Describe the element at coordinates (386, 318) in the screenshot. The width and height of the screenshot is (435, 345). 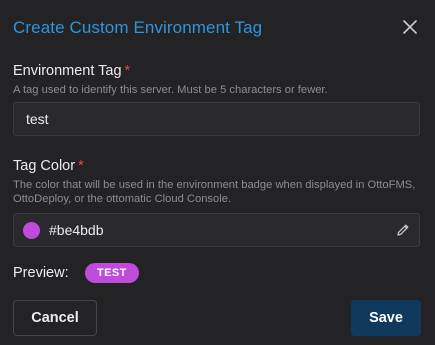
I see `save-button: Save` at that location.